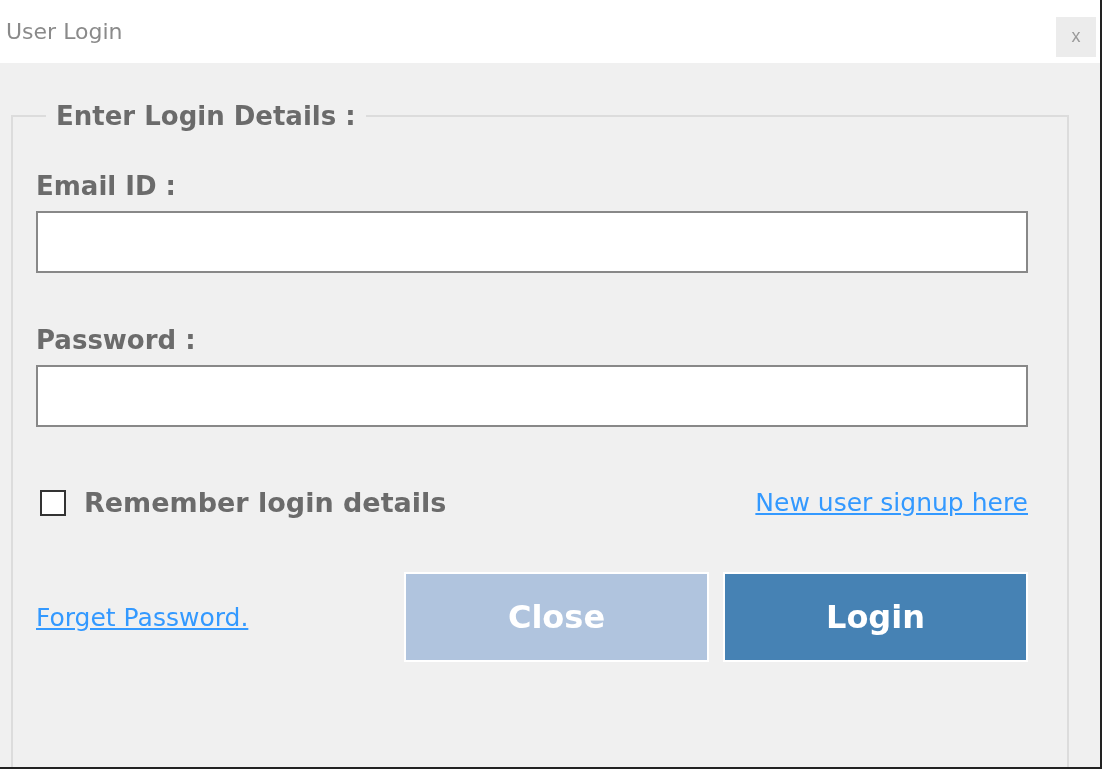 The width and height of the screenshot is (1102, 769). Describe the element at coordinates (556, 617) in the screenshot. I see `close-dialog-button: Close` at that location.